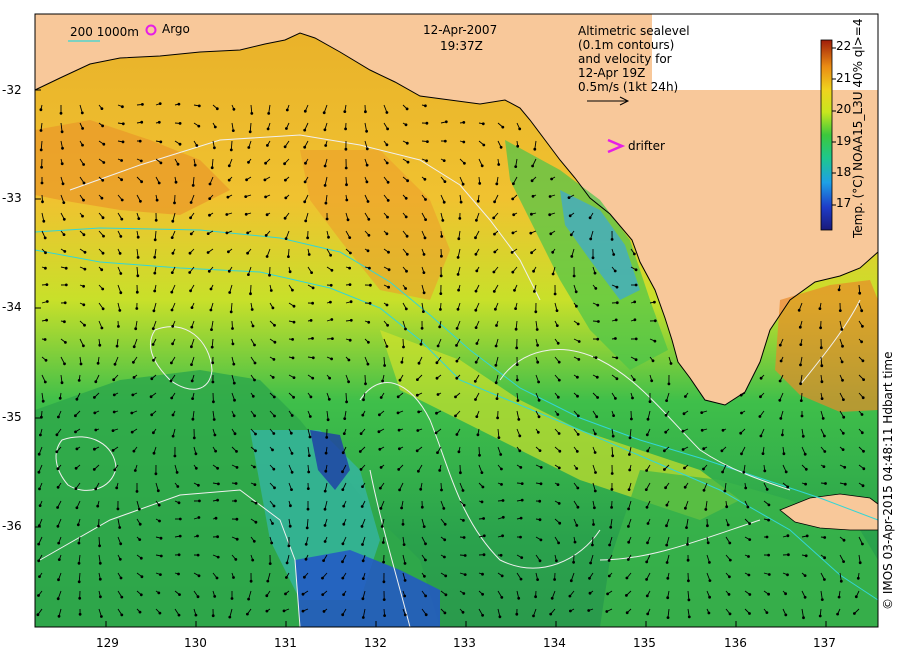 This screenshot has height=660, width=900. I want to click on argo-label: Argo, so click(176, 29).